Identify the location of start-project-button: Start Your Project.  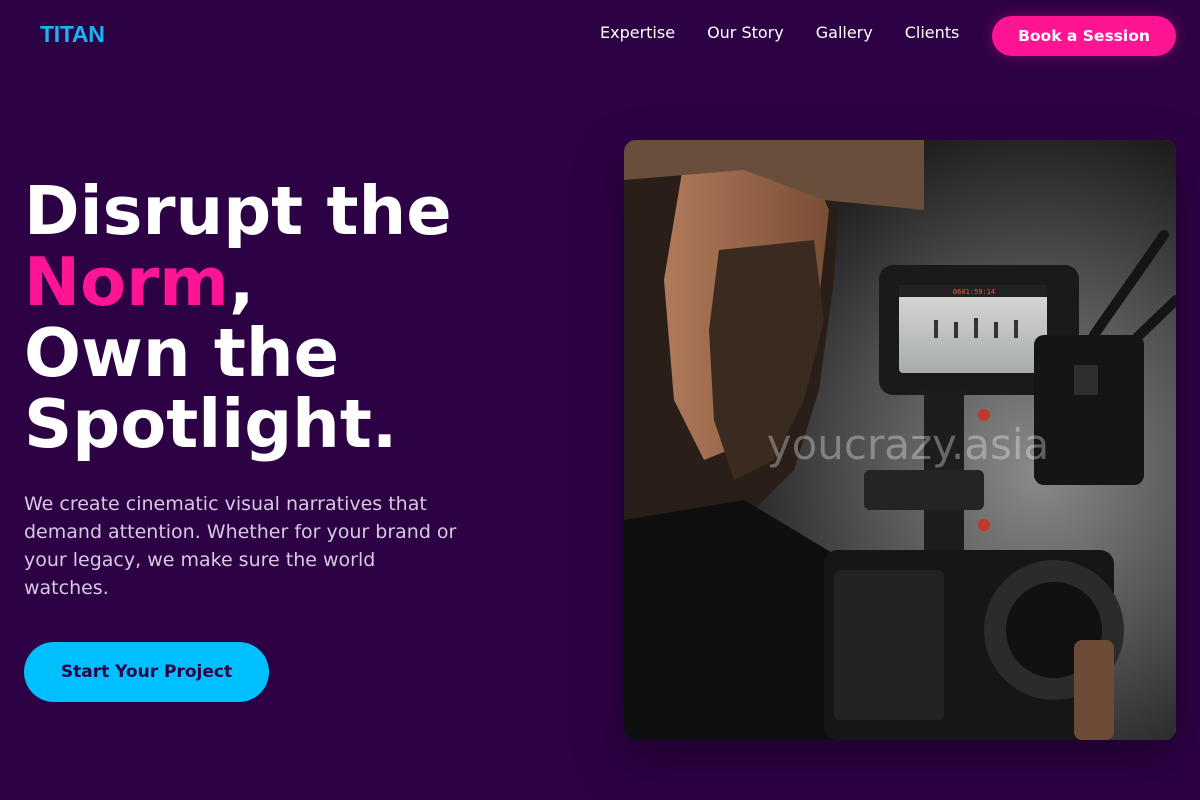
(146, 672).